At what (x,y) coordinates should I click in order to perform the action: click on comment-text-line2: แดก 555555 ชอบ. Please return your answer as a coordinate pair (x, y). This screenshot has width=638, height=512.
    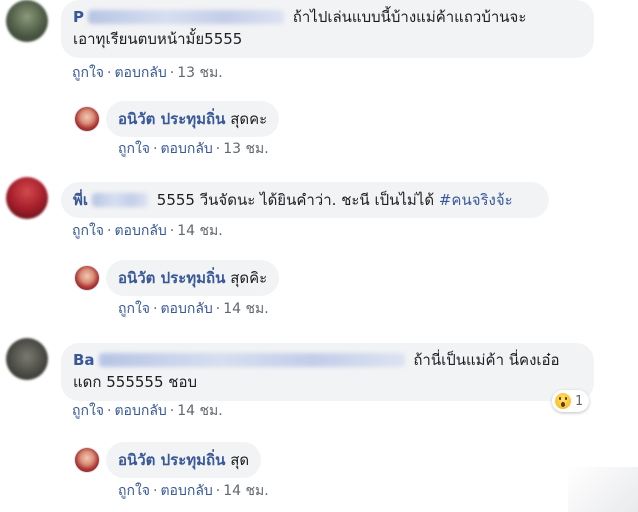
    Looking at the image, I should click on (135, 382).